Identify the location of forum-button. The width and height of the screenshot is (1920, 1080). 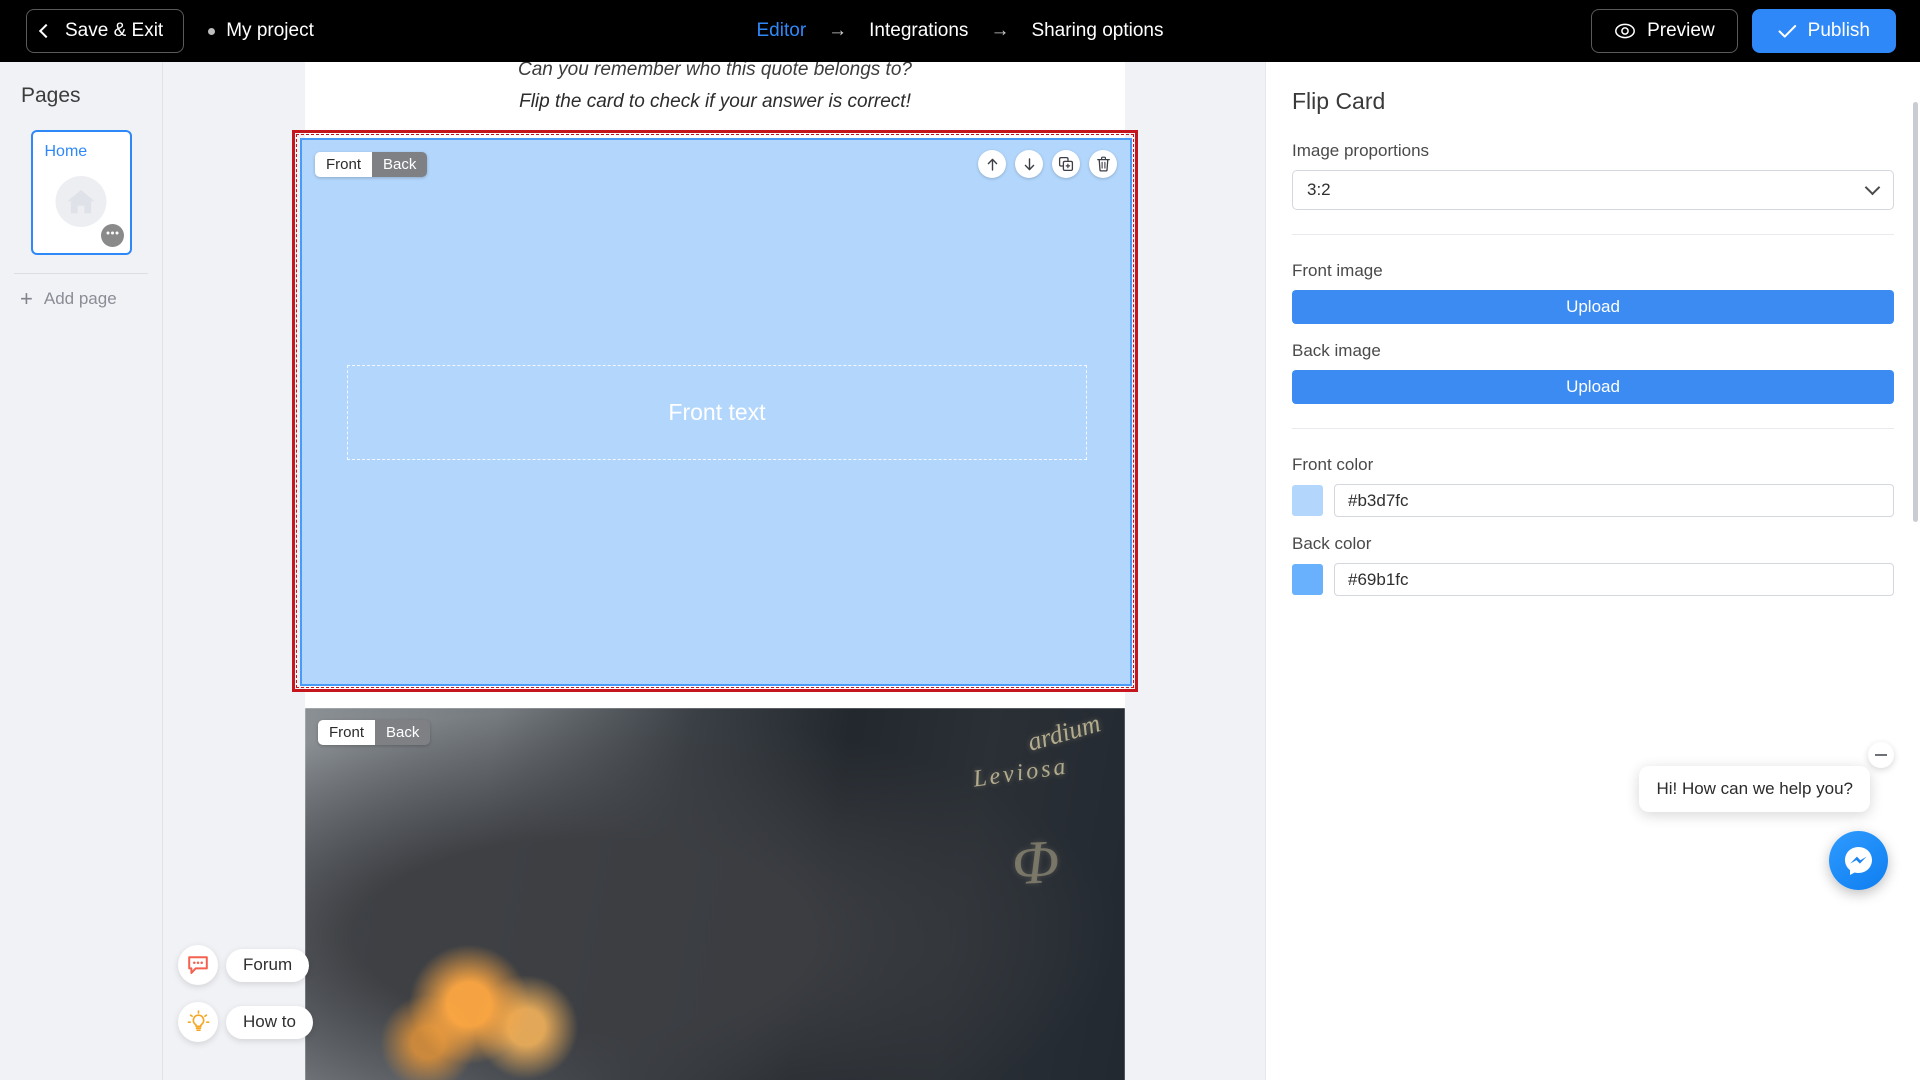
(198, 965).